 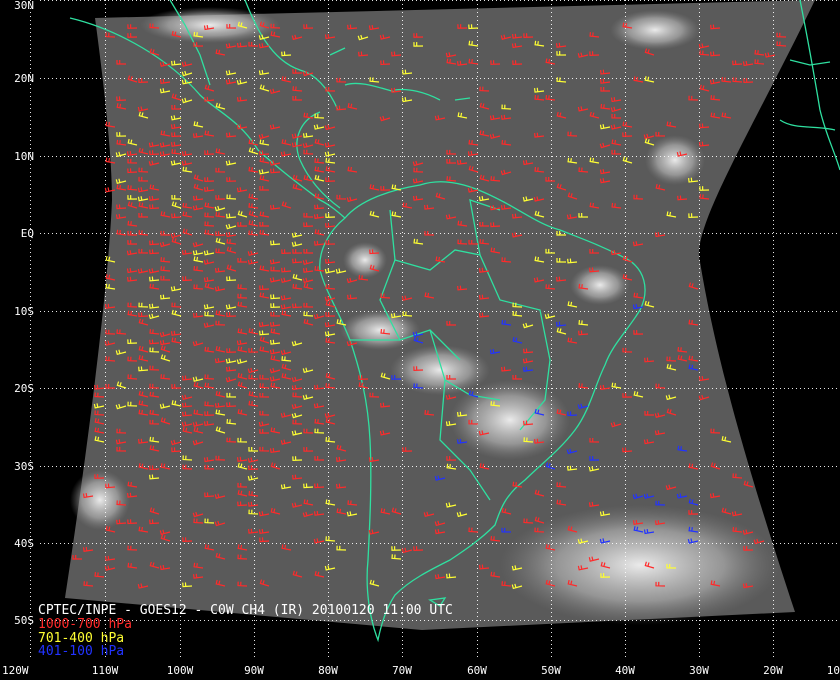 I want to click on longitude-label: 90W, so click(x=254, y=670).